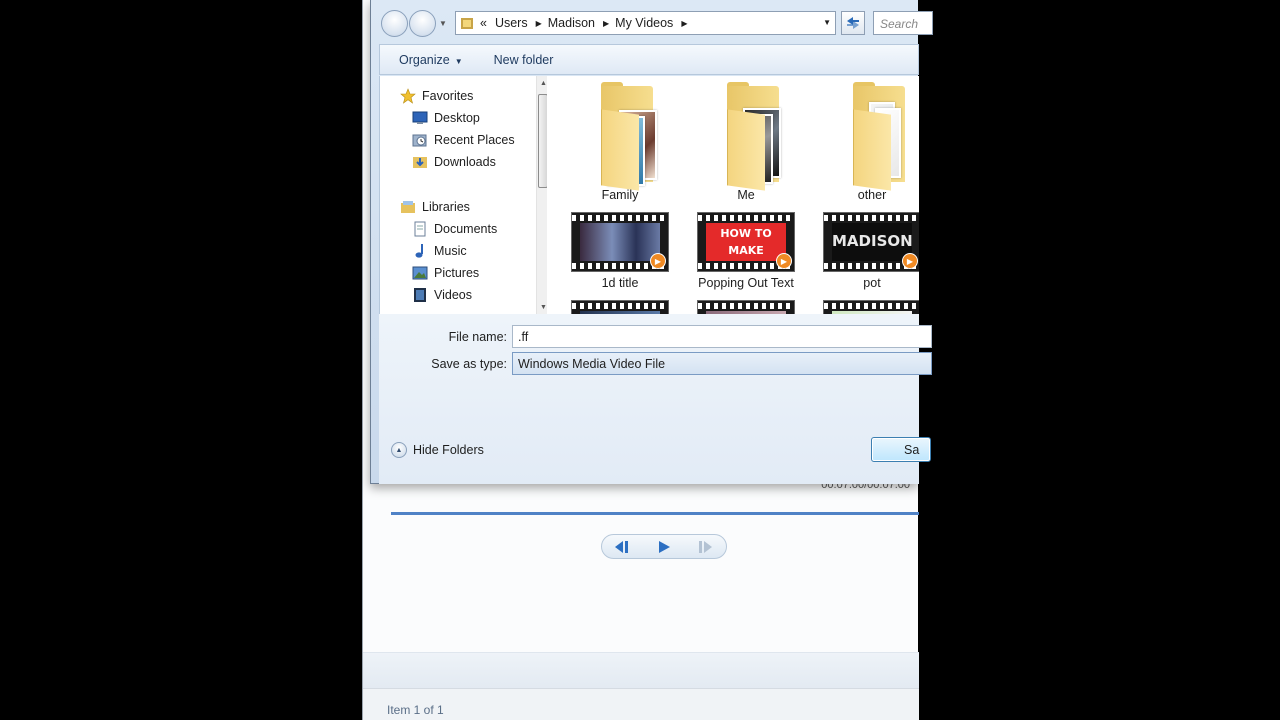 This screenshot has height=720, width=1280. I want to click on video-thumbnail: MADISON ▶, so click(871, 242).